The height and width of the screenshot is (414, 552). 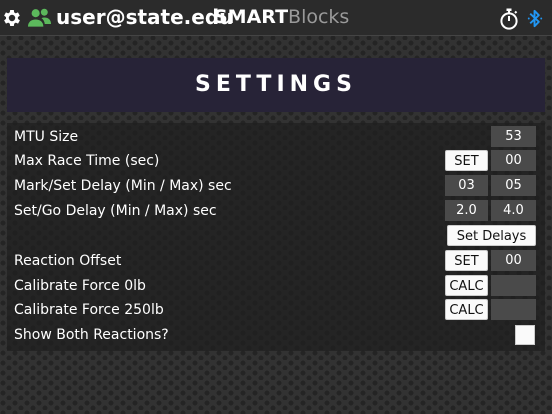 What do you see at coordinates (466, 260) in the screenshot?
I see `reaction-offset-set-button: SET` at bounding box center [466, 260].